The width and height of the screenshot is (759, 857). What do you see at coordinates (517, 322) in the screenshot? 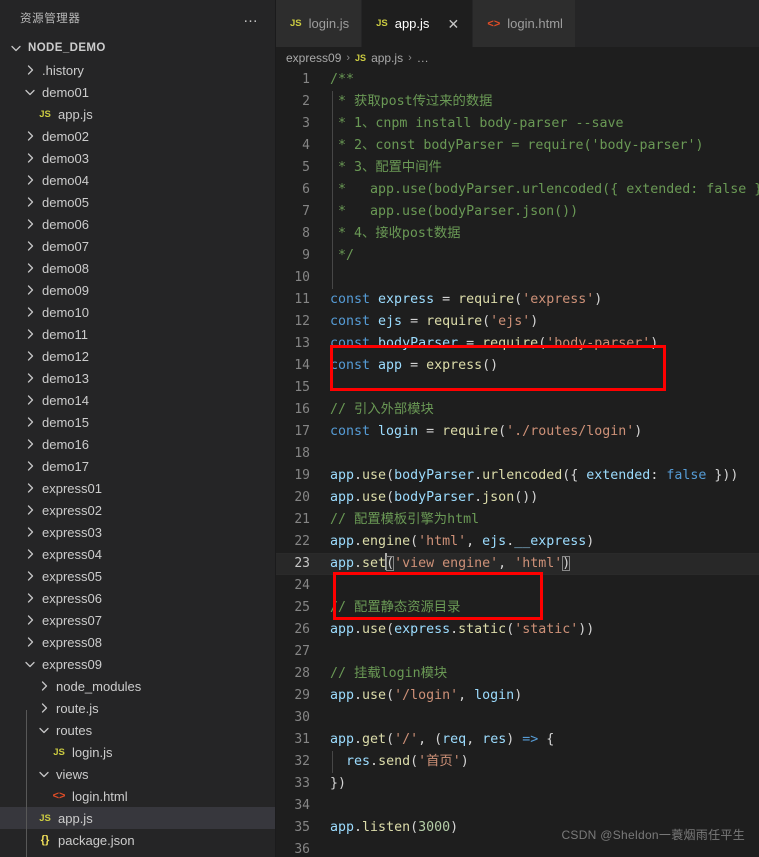
I see `code-line: 12 const ejs = require('ejs')` at bounding box center [517, 322].